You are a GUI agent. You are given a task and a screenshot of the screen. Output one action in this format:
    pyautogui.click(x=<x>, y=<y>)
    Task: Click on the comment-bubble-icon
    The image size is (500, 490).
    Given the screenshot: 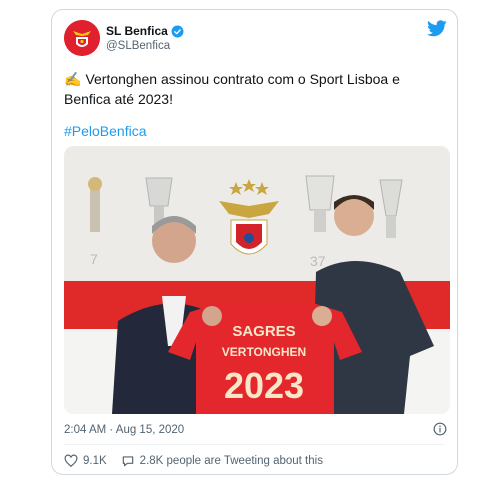 What is the action you would take?
    pyautogui.click(x=127, y=461)
    